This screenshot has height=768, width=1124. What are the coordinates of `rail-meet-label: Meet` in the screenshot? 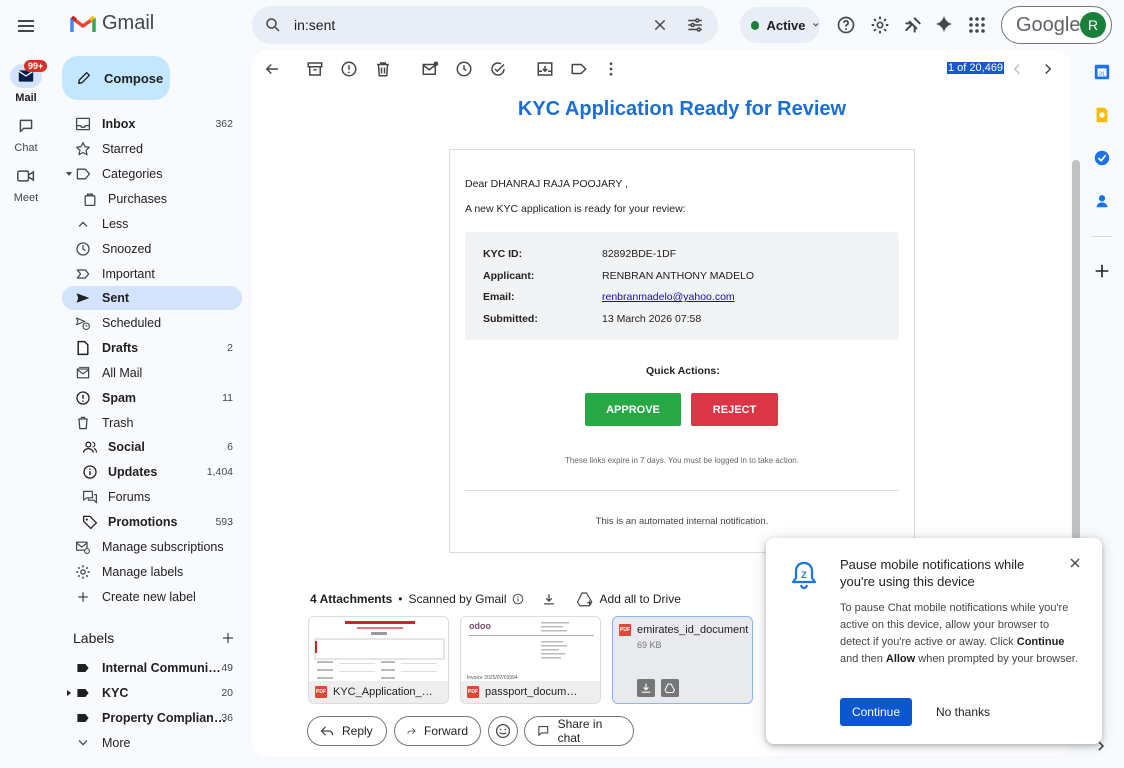 It's located at (26, 198).